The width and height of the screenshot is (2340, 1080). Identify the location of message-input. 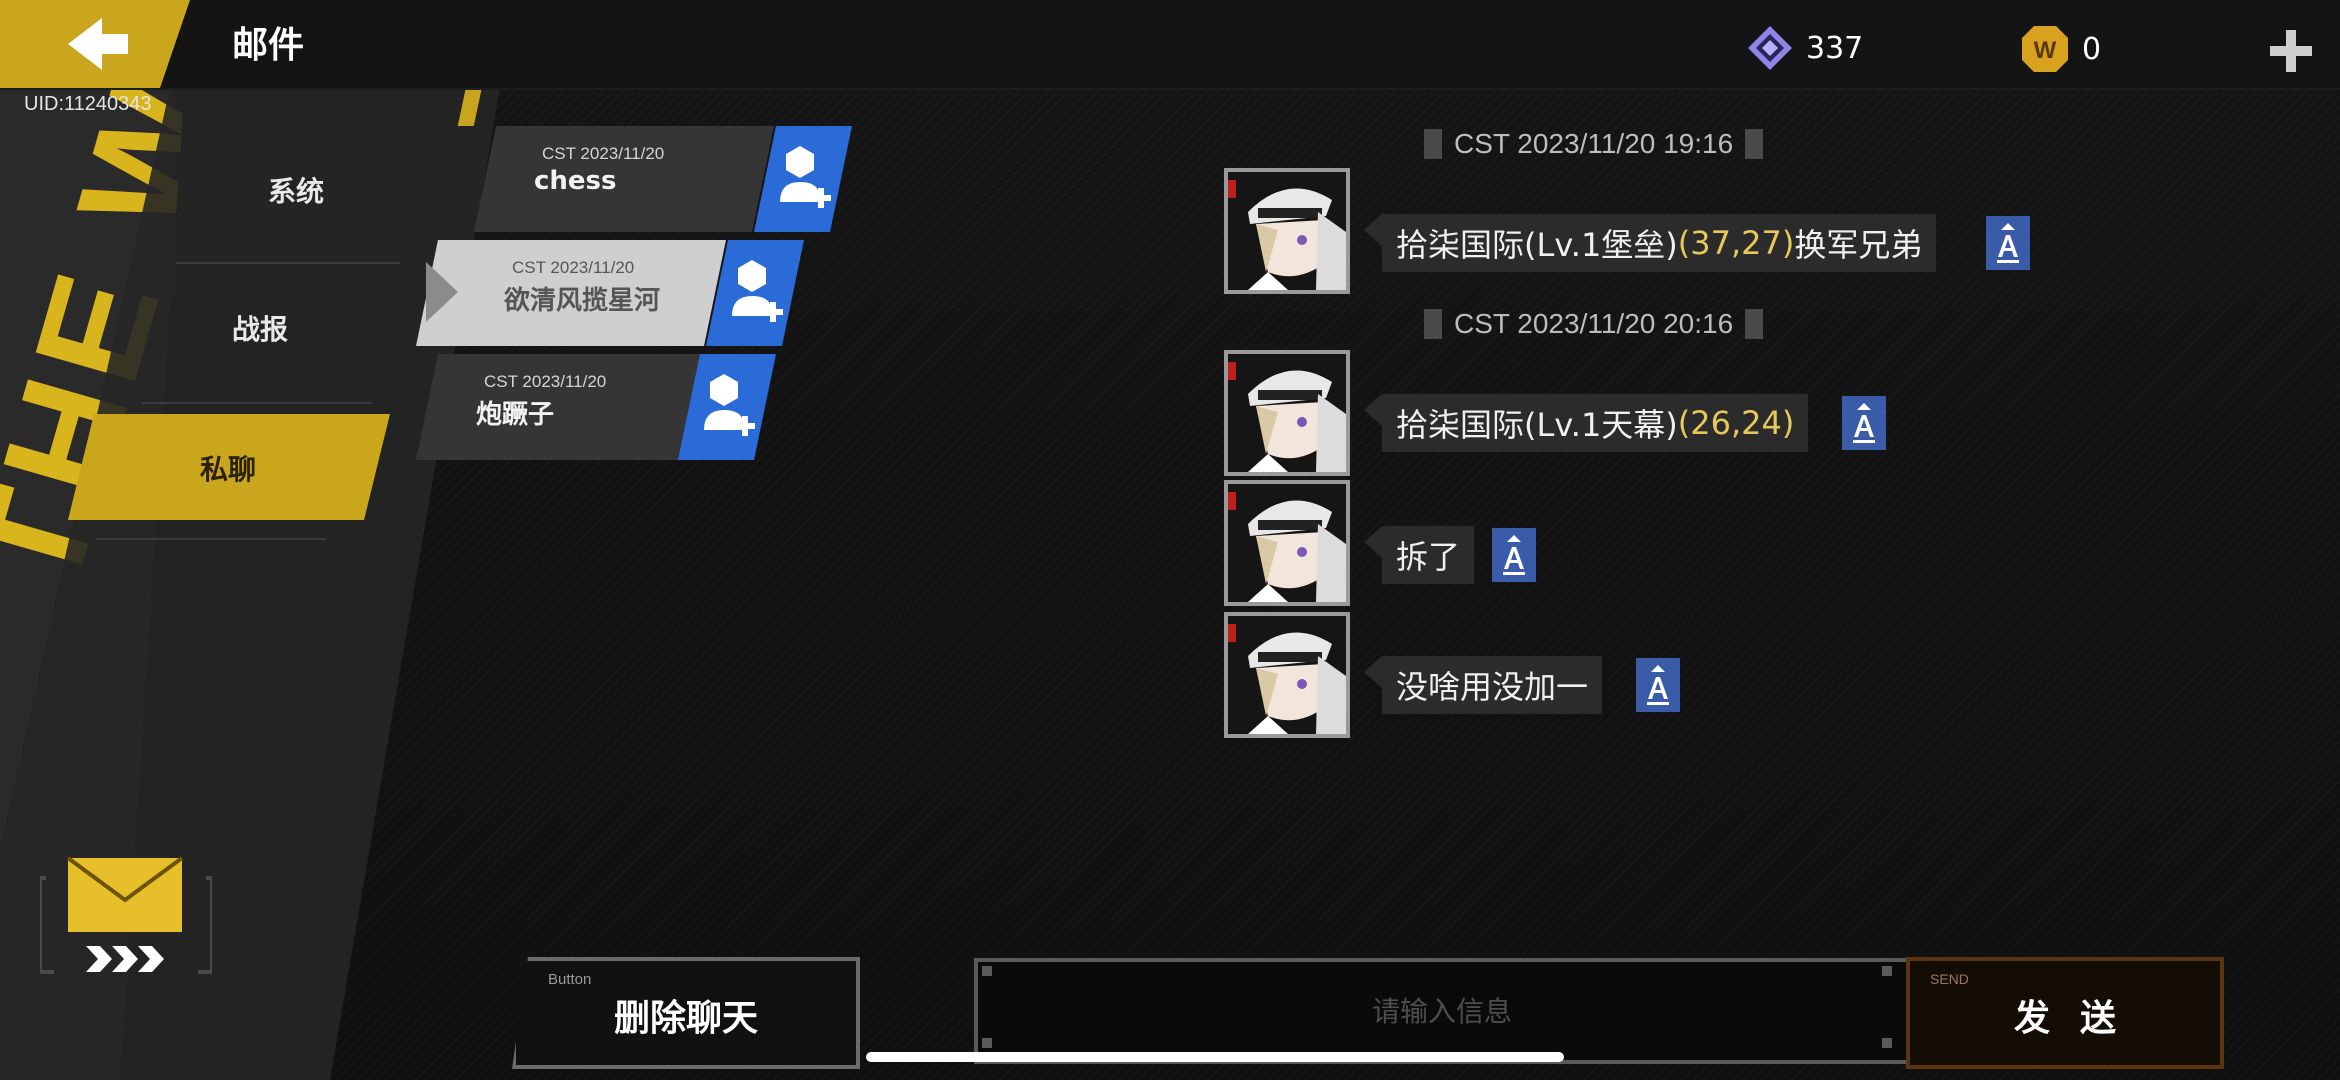
(1442, 1011).